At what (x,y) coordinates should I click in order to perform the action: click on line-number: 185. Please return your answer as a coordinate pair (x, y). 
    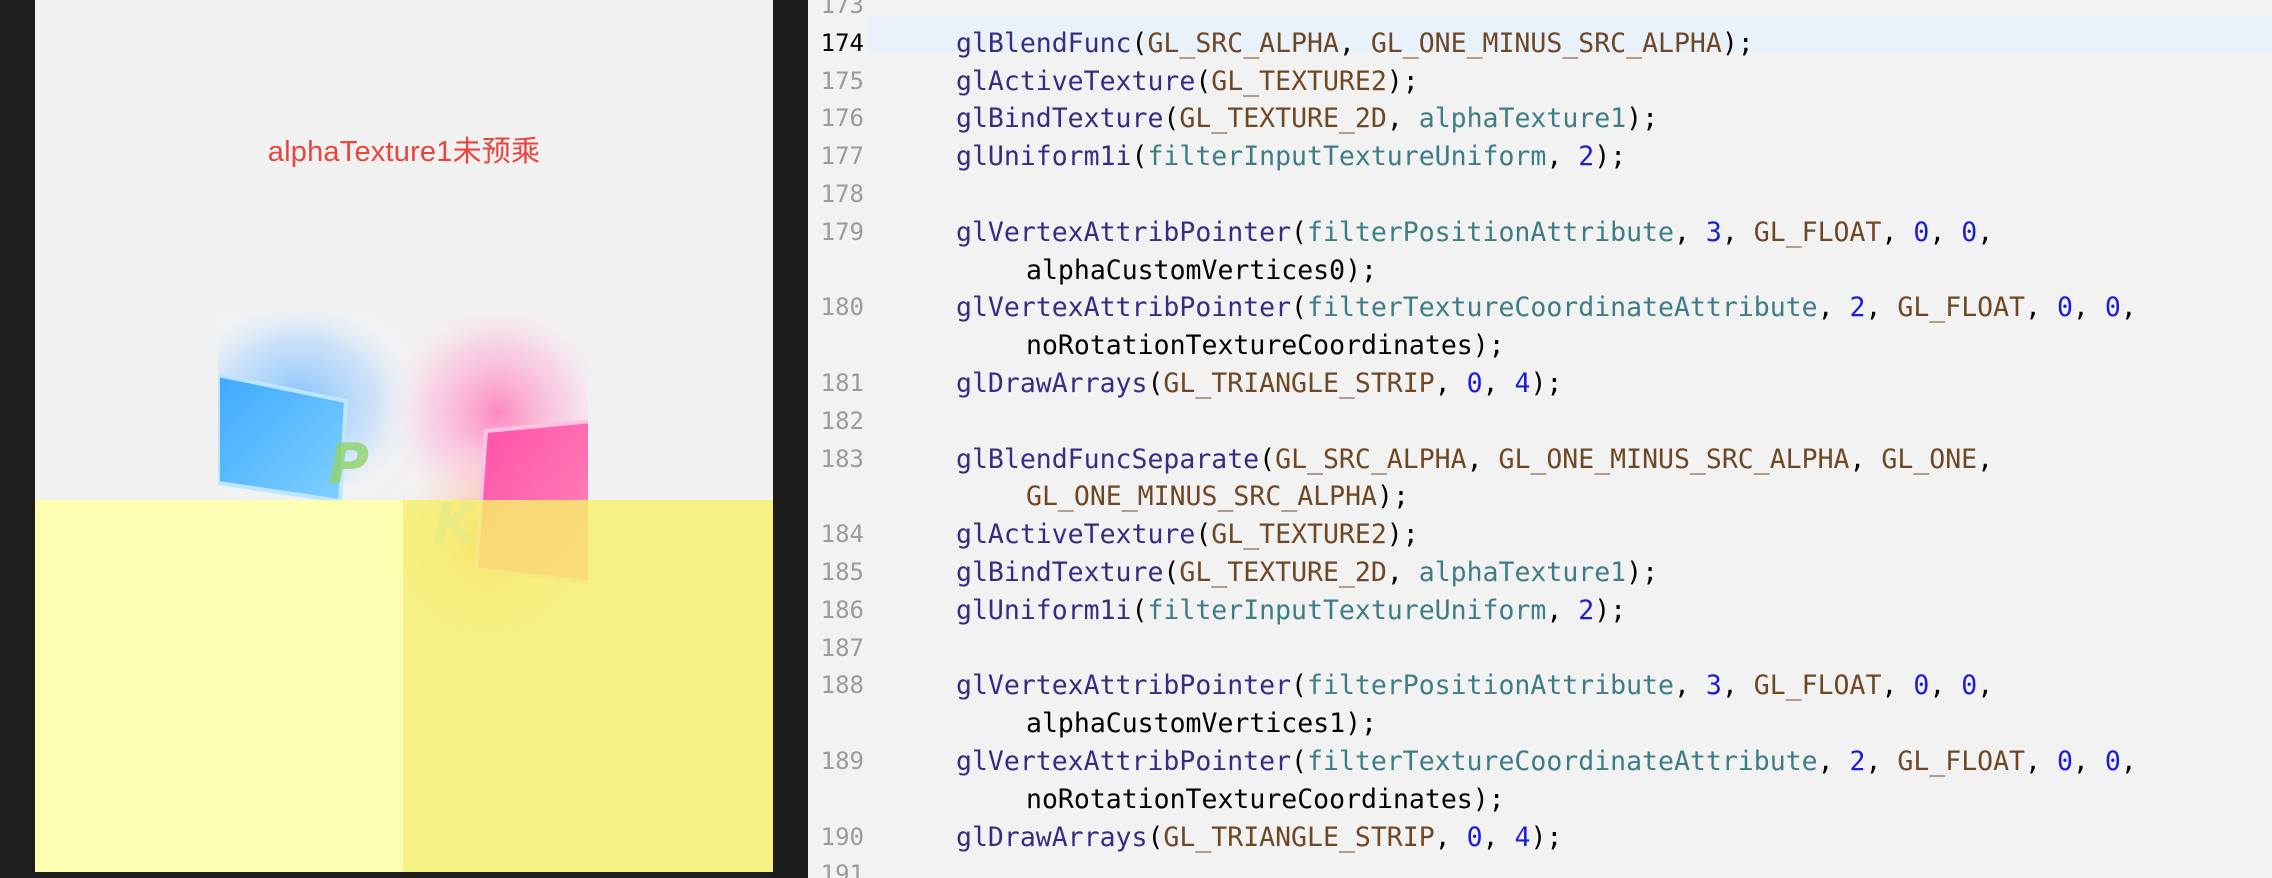
    Looking at the image, I should click on (842, 572).